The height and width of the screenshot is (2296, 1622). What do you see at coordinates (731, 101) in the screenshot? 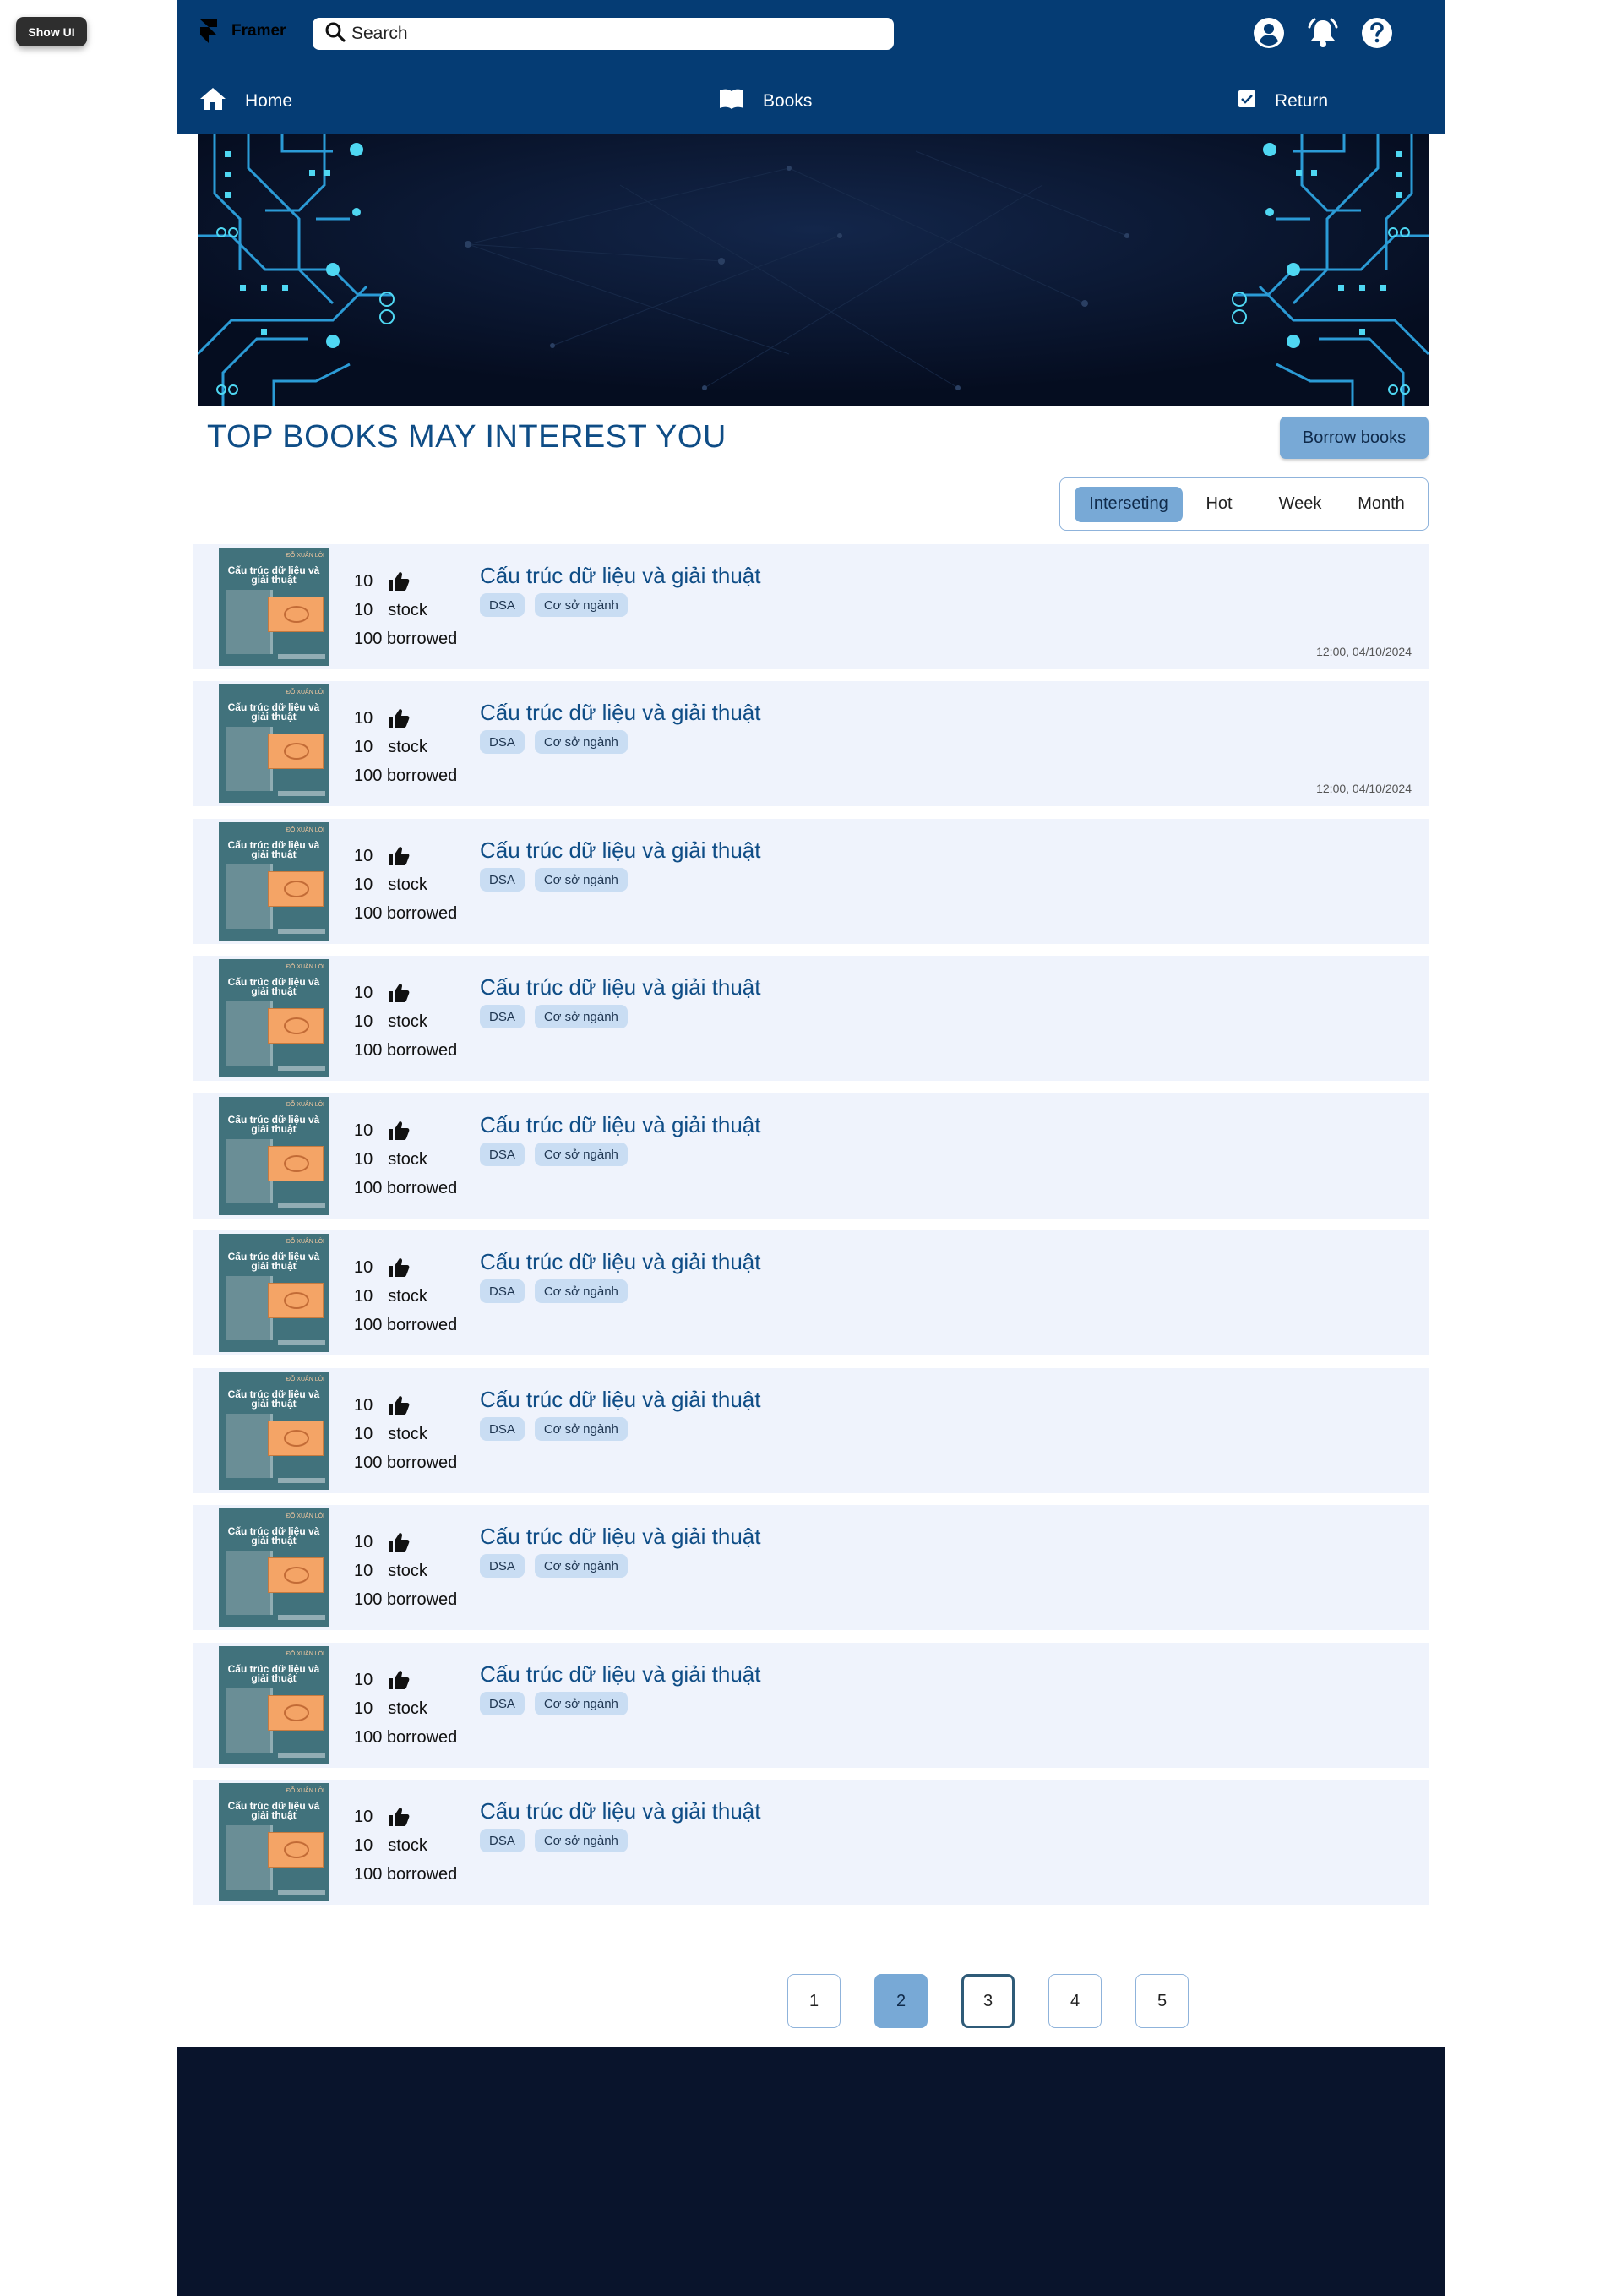
I see `book-icon` at bounding box center [731, 101].